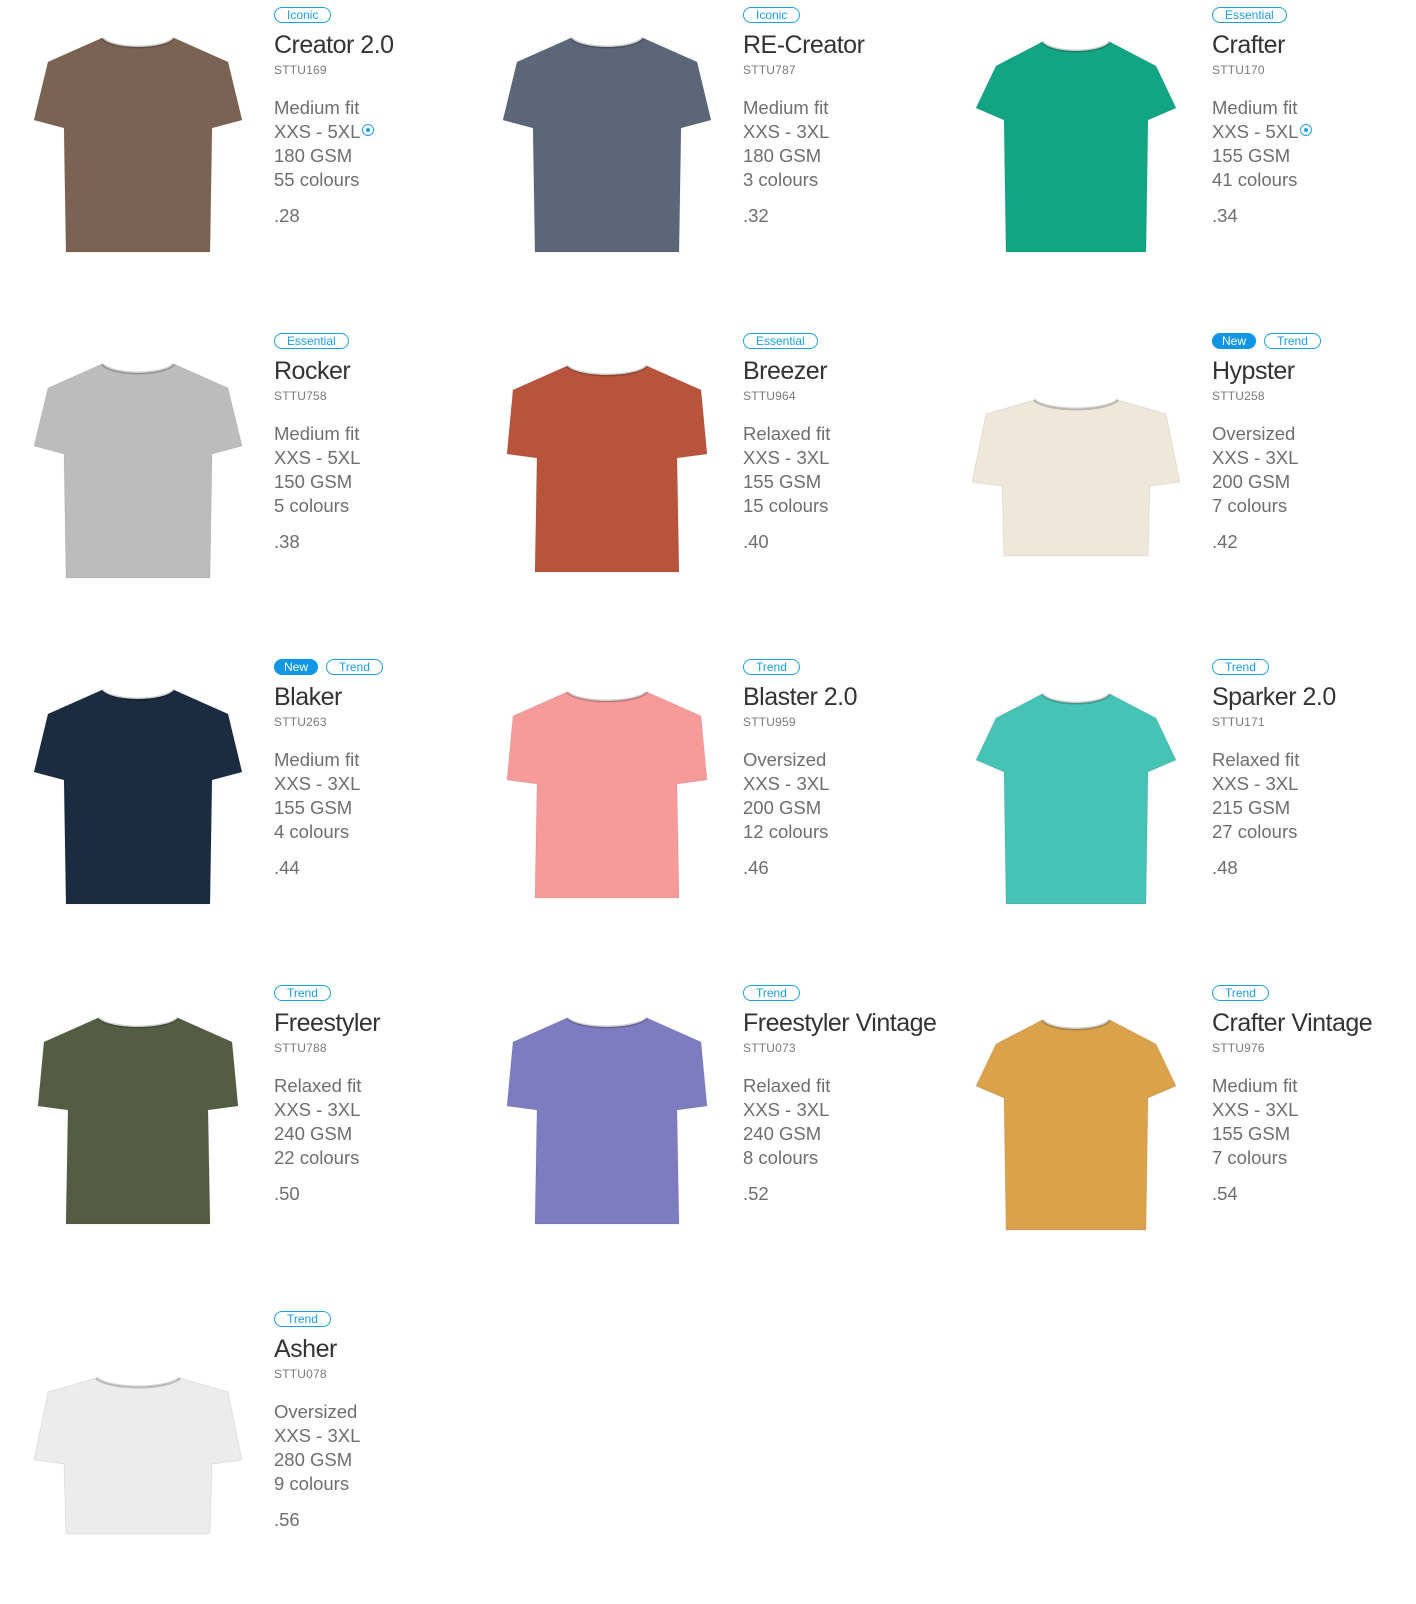  Describe the element at coordinates (1307, 697) in the screenshot. I see `product-name: Sparker 2.0` at that location.